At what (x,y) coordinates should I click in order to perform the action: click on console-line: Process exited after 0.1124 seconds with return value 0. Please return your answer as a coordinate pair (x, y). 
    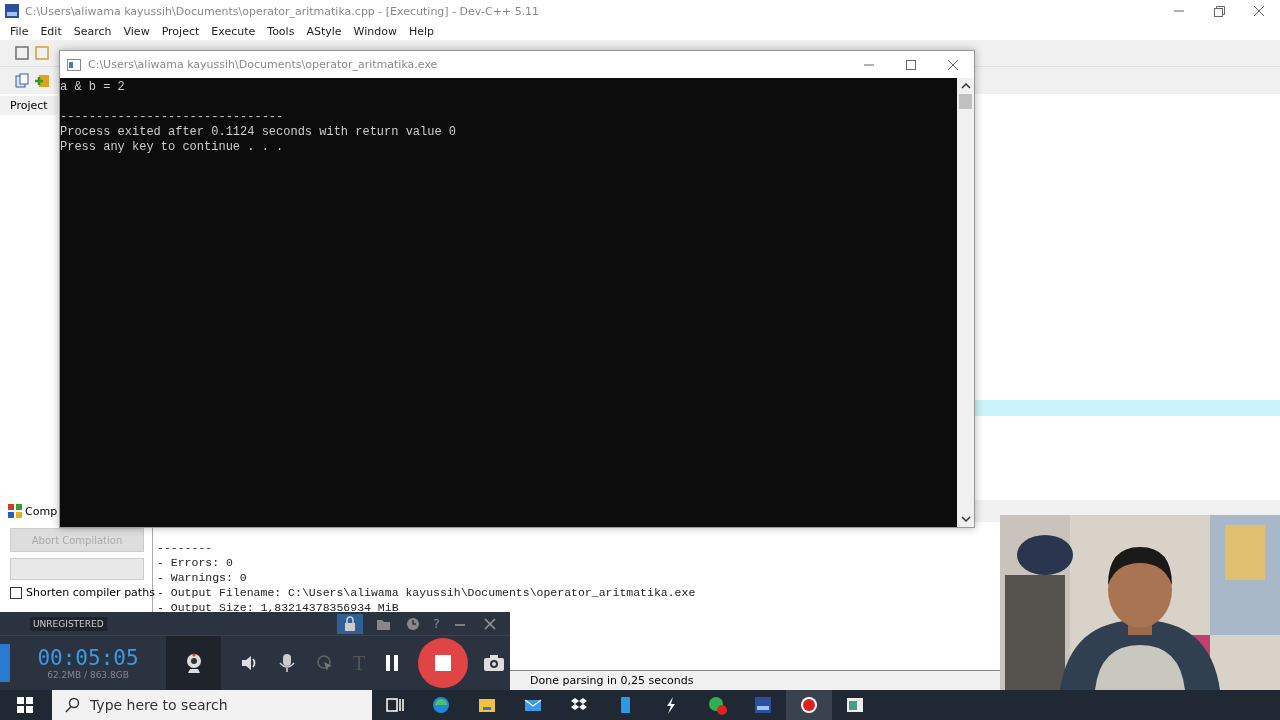
    Looking at the image, I should click on (259, 132).